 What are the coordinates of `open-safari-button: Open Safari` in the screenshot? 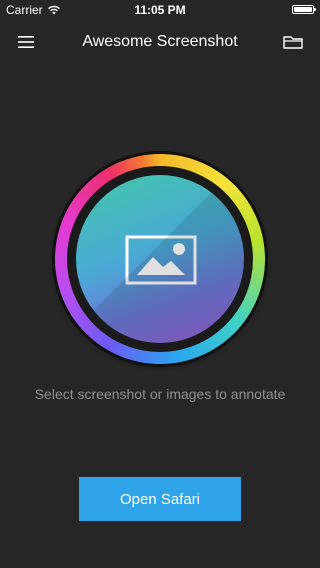 It's located at (160, 499).